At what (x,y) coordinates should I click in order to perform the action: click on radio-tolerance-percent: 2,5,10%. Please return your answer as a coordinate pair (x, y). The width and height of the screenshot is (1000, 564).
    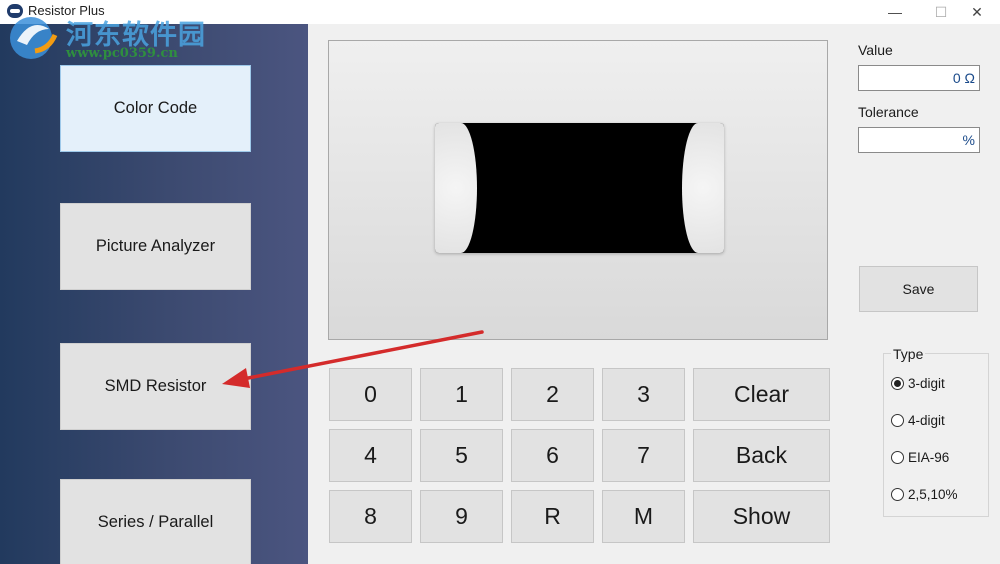
    Looking at the image, I should click on (924, 494).